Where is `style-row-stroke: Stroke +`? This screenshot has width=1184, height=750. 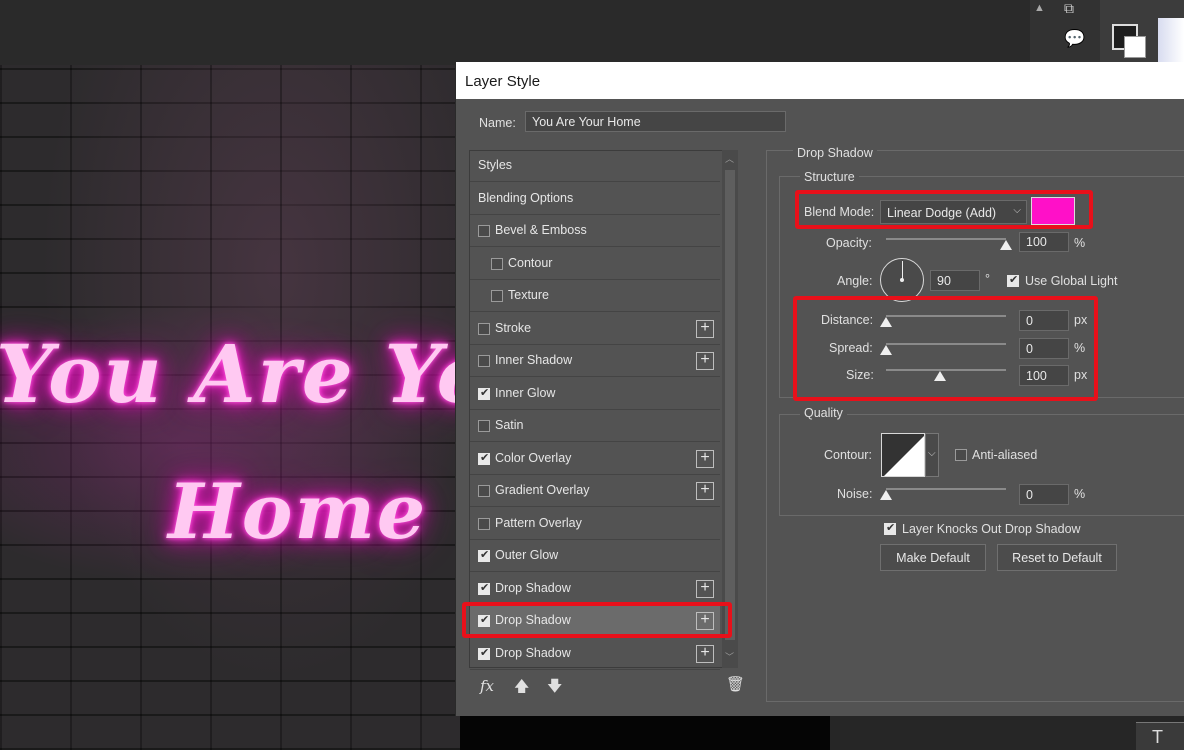
style-row-stroke: Stroke + is located at coordinates (595, 329).